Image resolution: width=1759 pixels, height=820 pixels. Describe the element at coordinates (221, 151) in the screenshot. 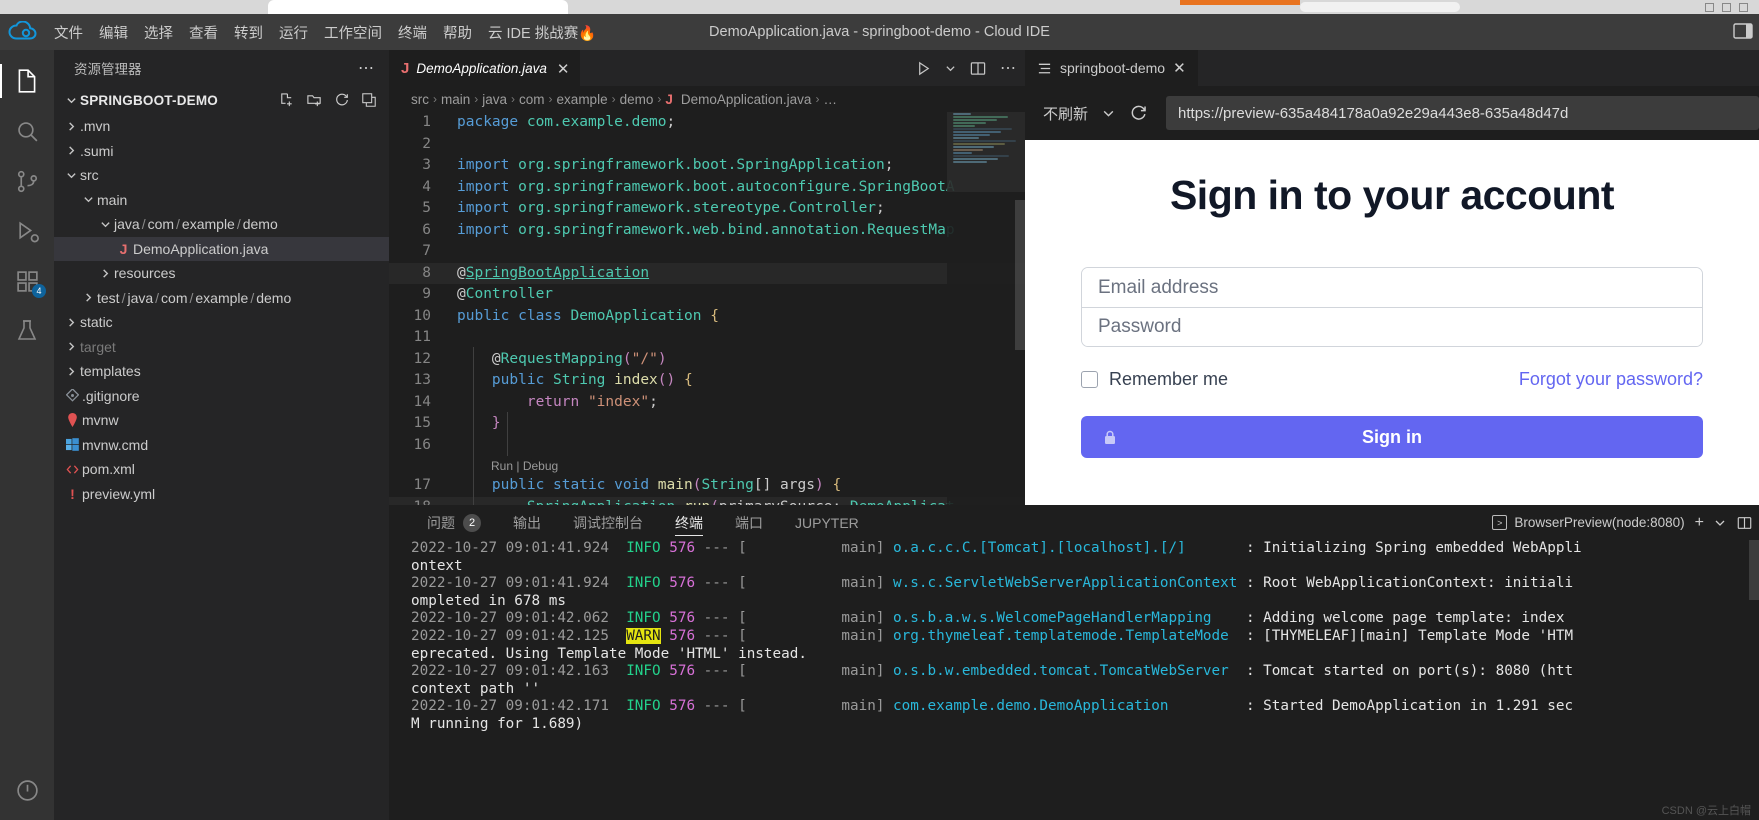

I see `tree-item: .sumi` at that location.